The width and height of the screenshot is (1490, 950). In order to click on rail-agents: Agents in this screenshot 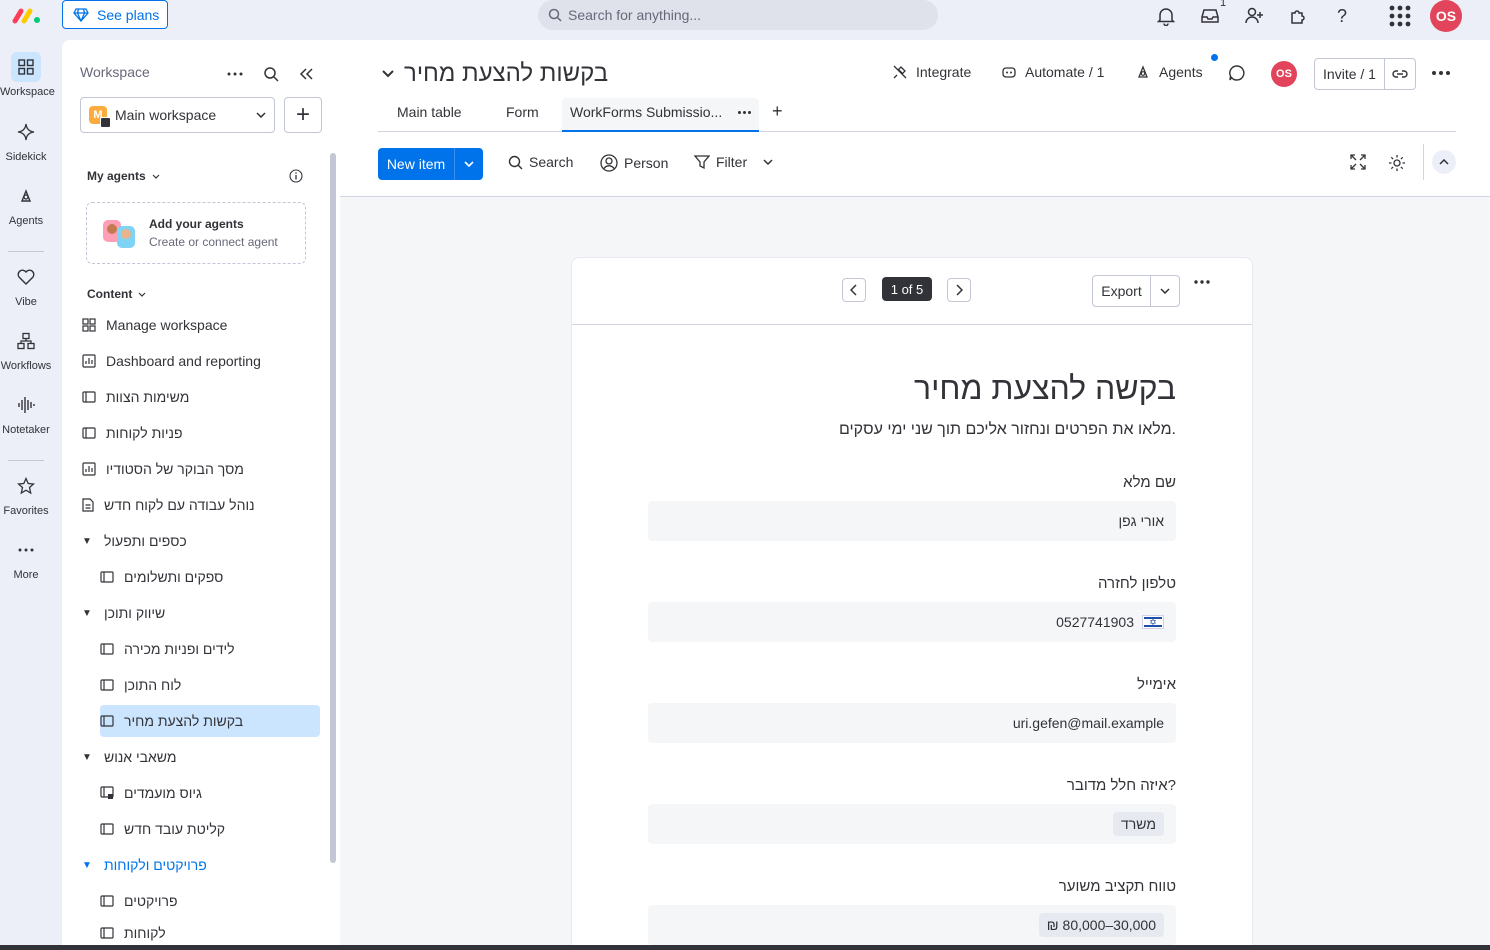, I will do `click(26, 204)`.